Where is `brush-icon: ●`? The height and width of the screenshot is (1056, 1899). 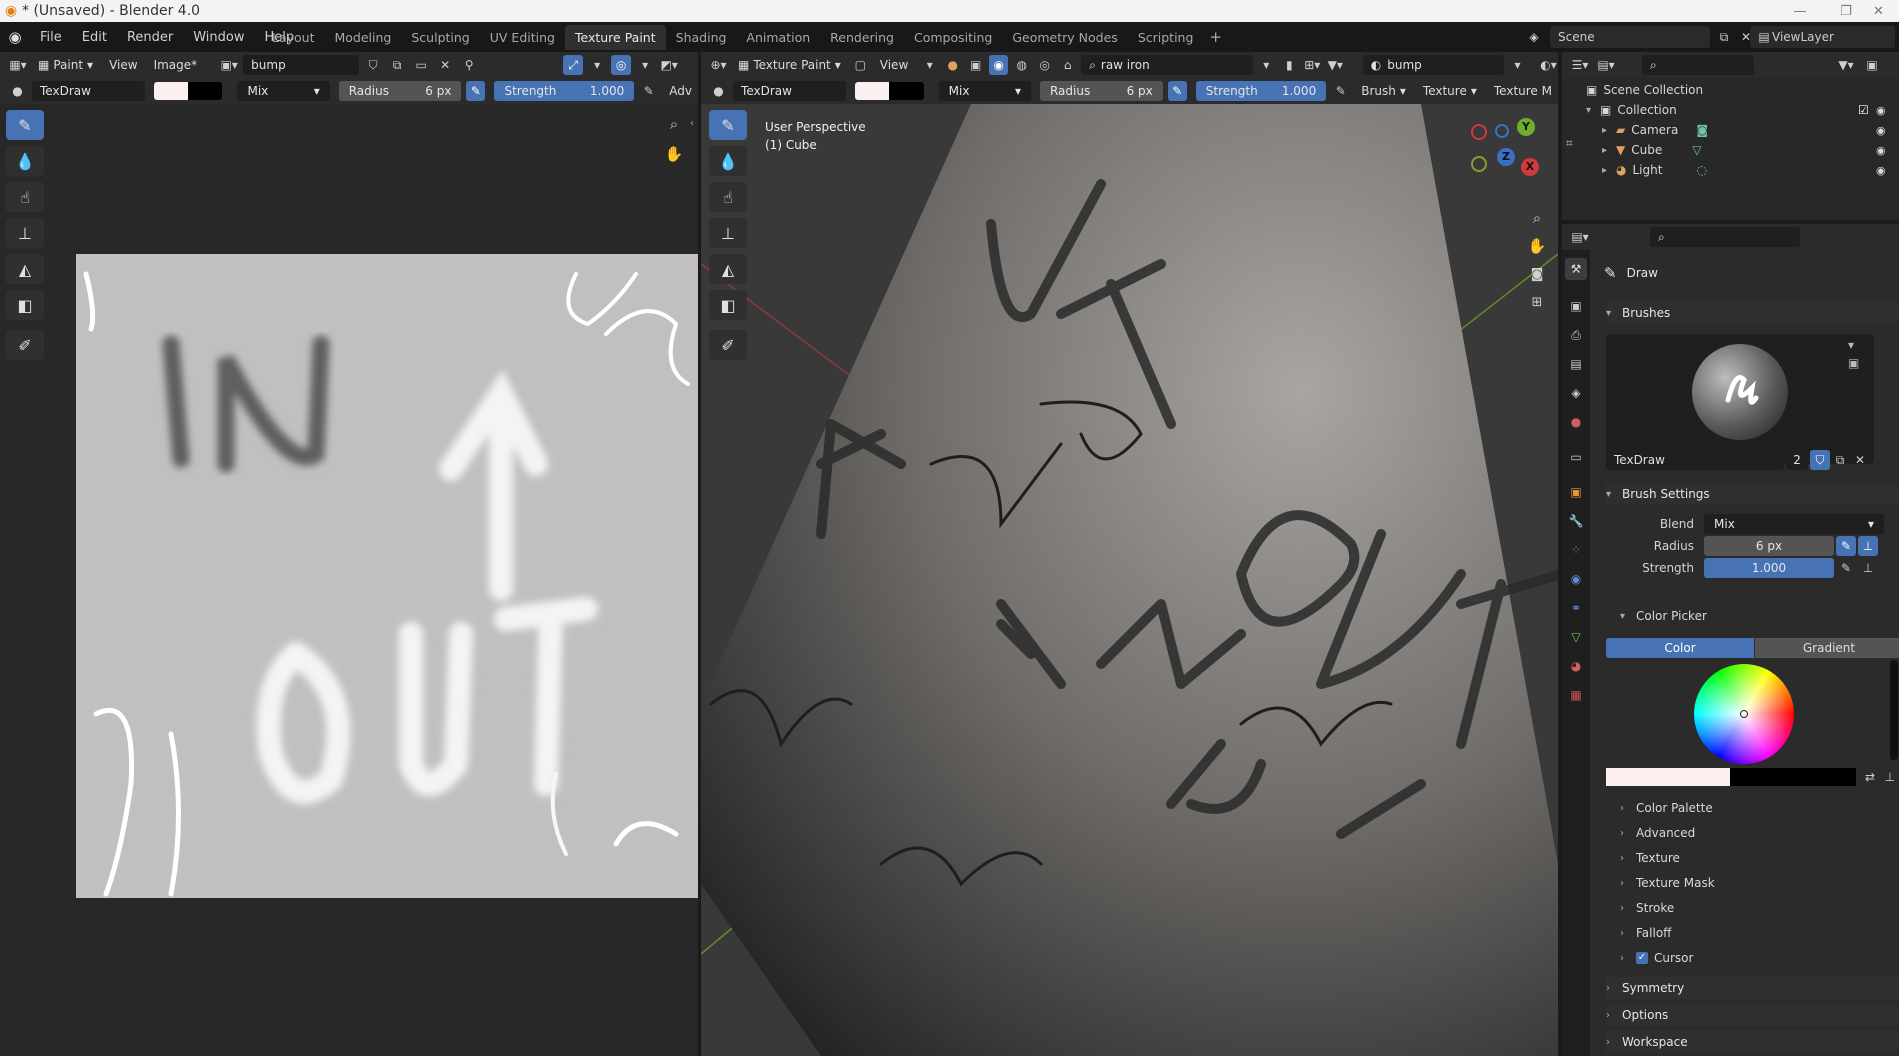
brush-icon: ● is located at coordinates (17, 91).